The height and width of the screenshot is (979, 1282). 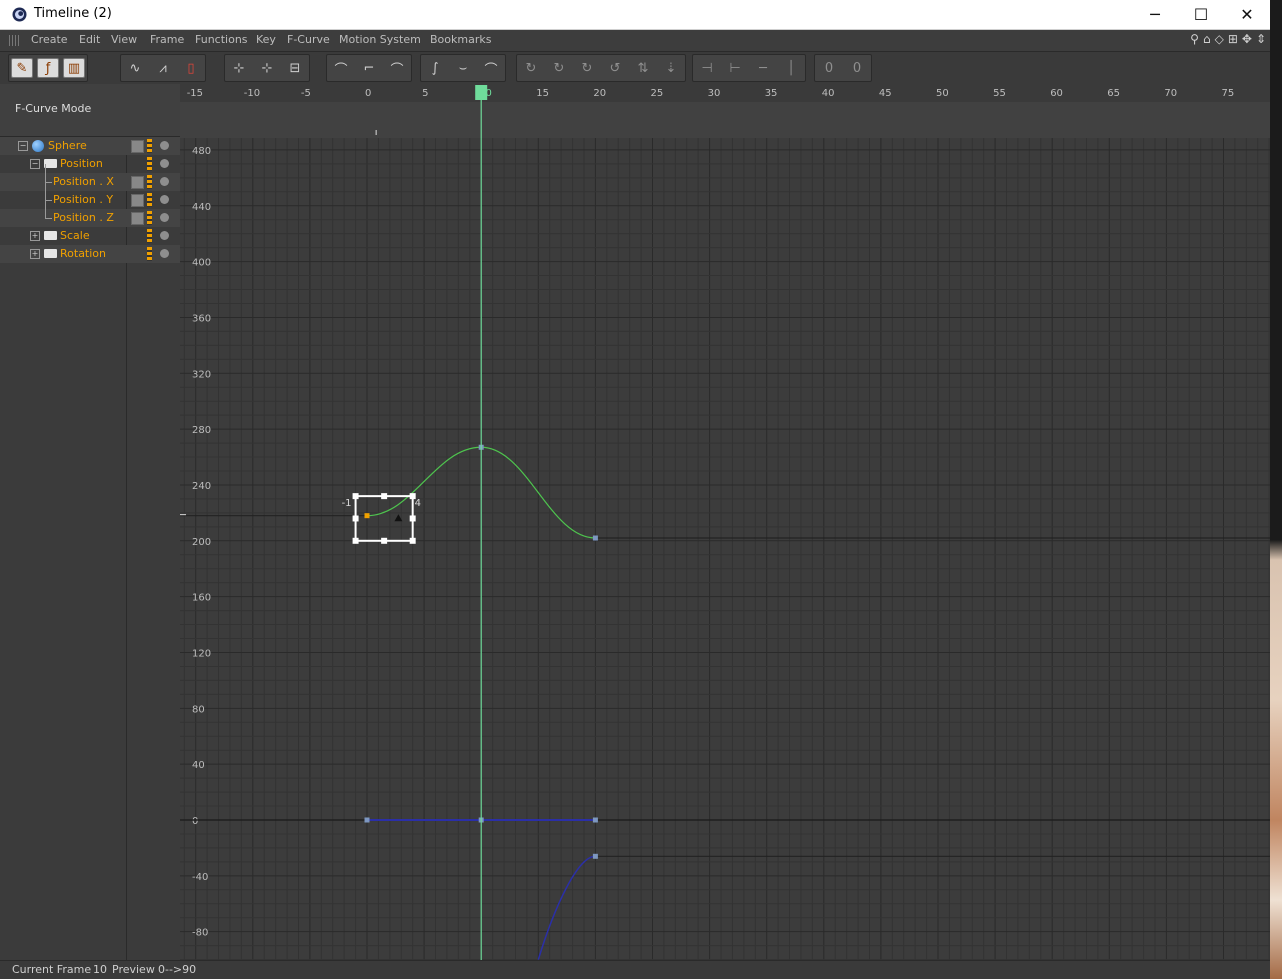 I want to click on lock-tangent-button: ↻, so click(x=587, y=68).